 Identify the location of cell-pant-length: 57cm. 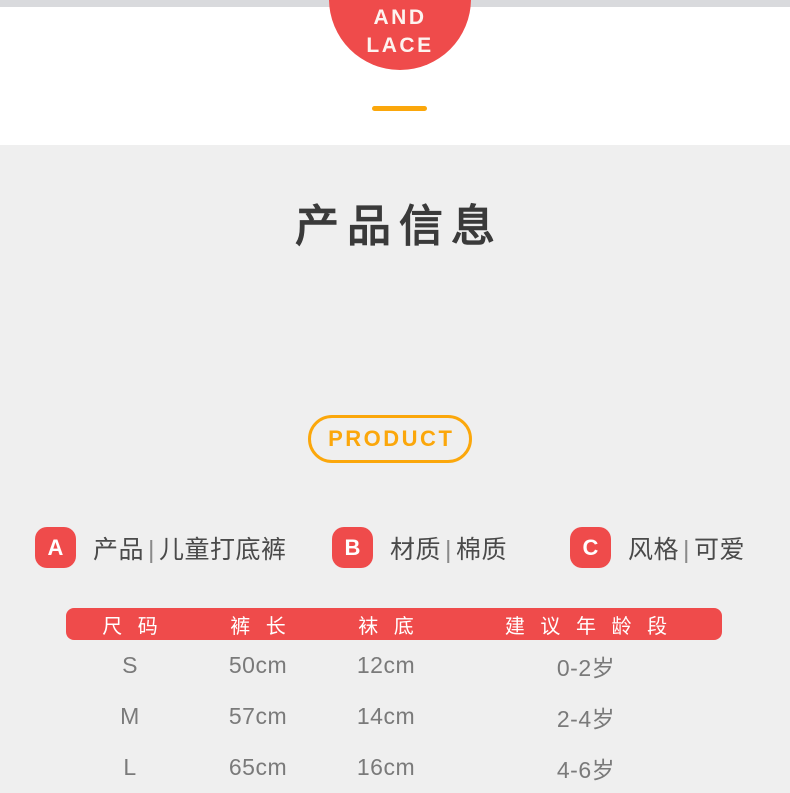
(258, 716).